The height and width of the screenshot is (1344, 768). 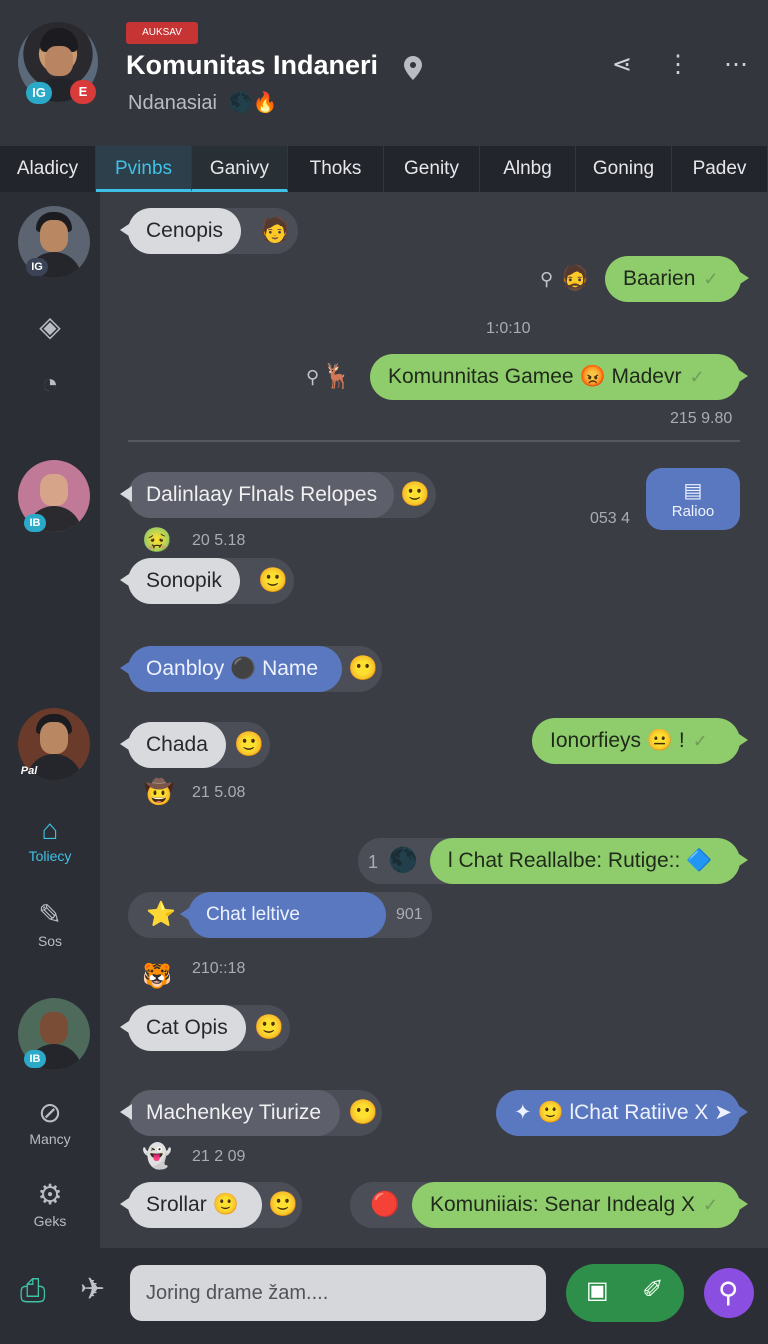 I want to click on message-bubble: ✦ 🙂 lChat Ratiive X ➤, so click(x=622, y=1113).